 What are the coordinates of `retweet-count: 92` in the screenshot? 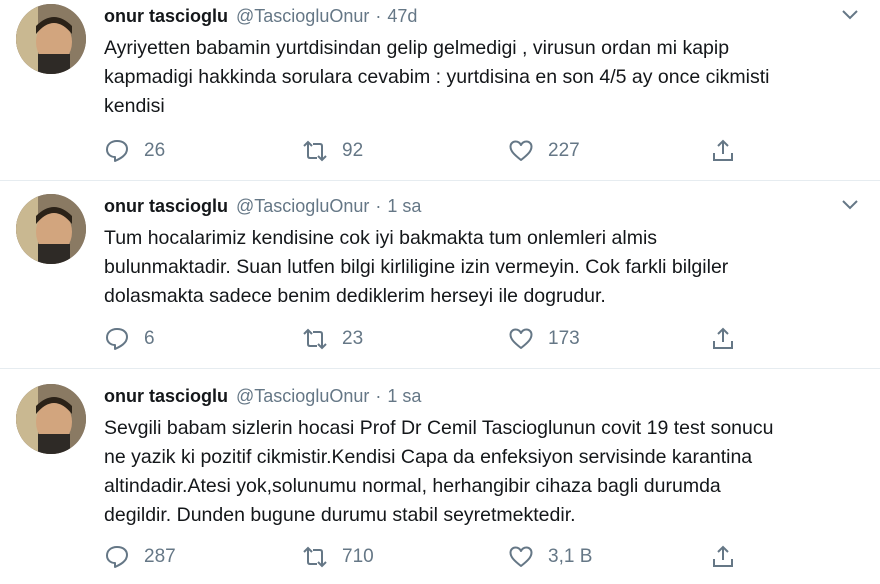 It's located at (353, 150).